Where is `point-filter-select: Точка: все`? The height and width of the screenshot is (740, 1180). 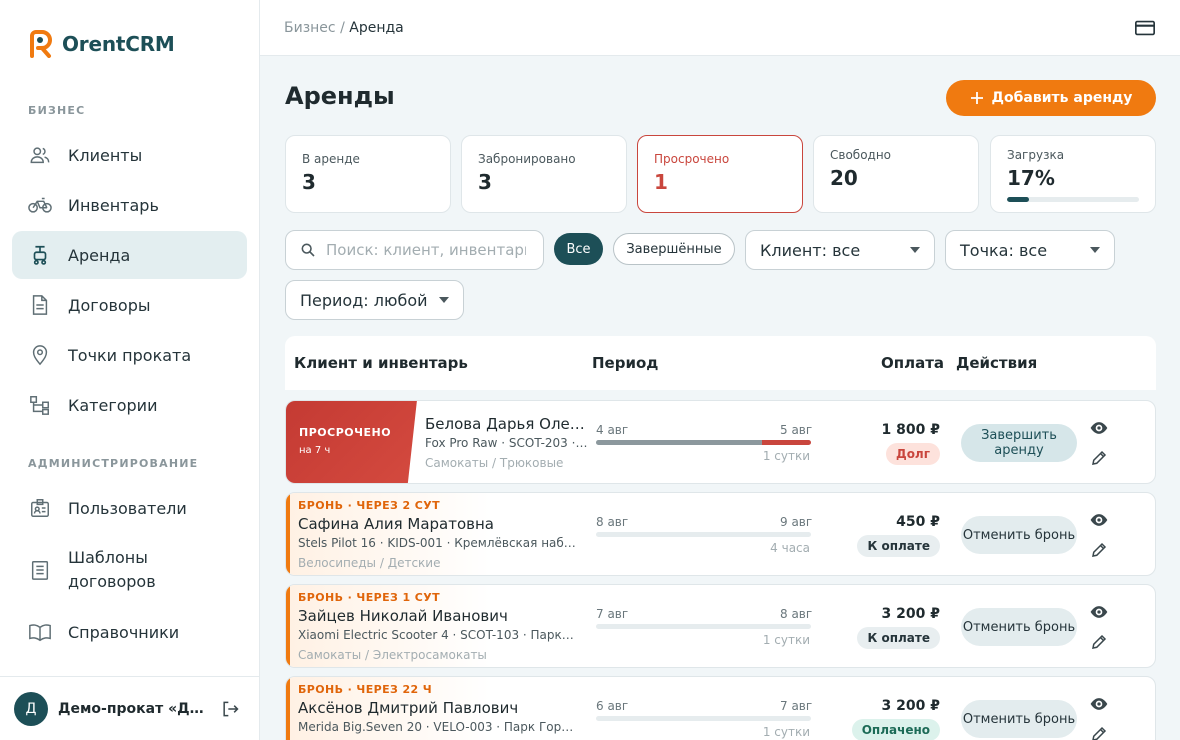
point-filter-select: Точка: все is located at coordinates (1030, 250).